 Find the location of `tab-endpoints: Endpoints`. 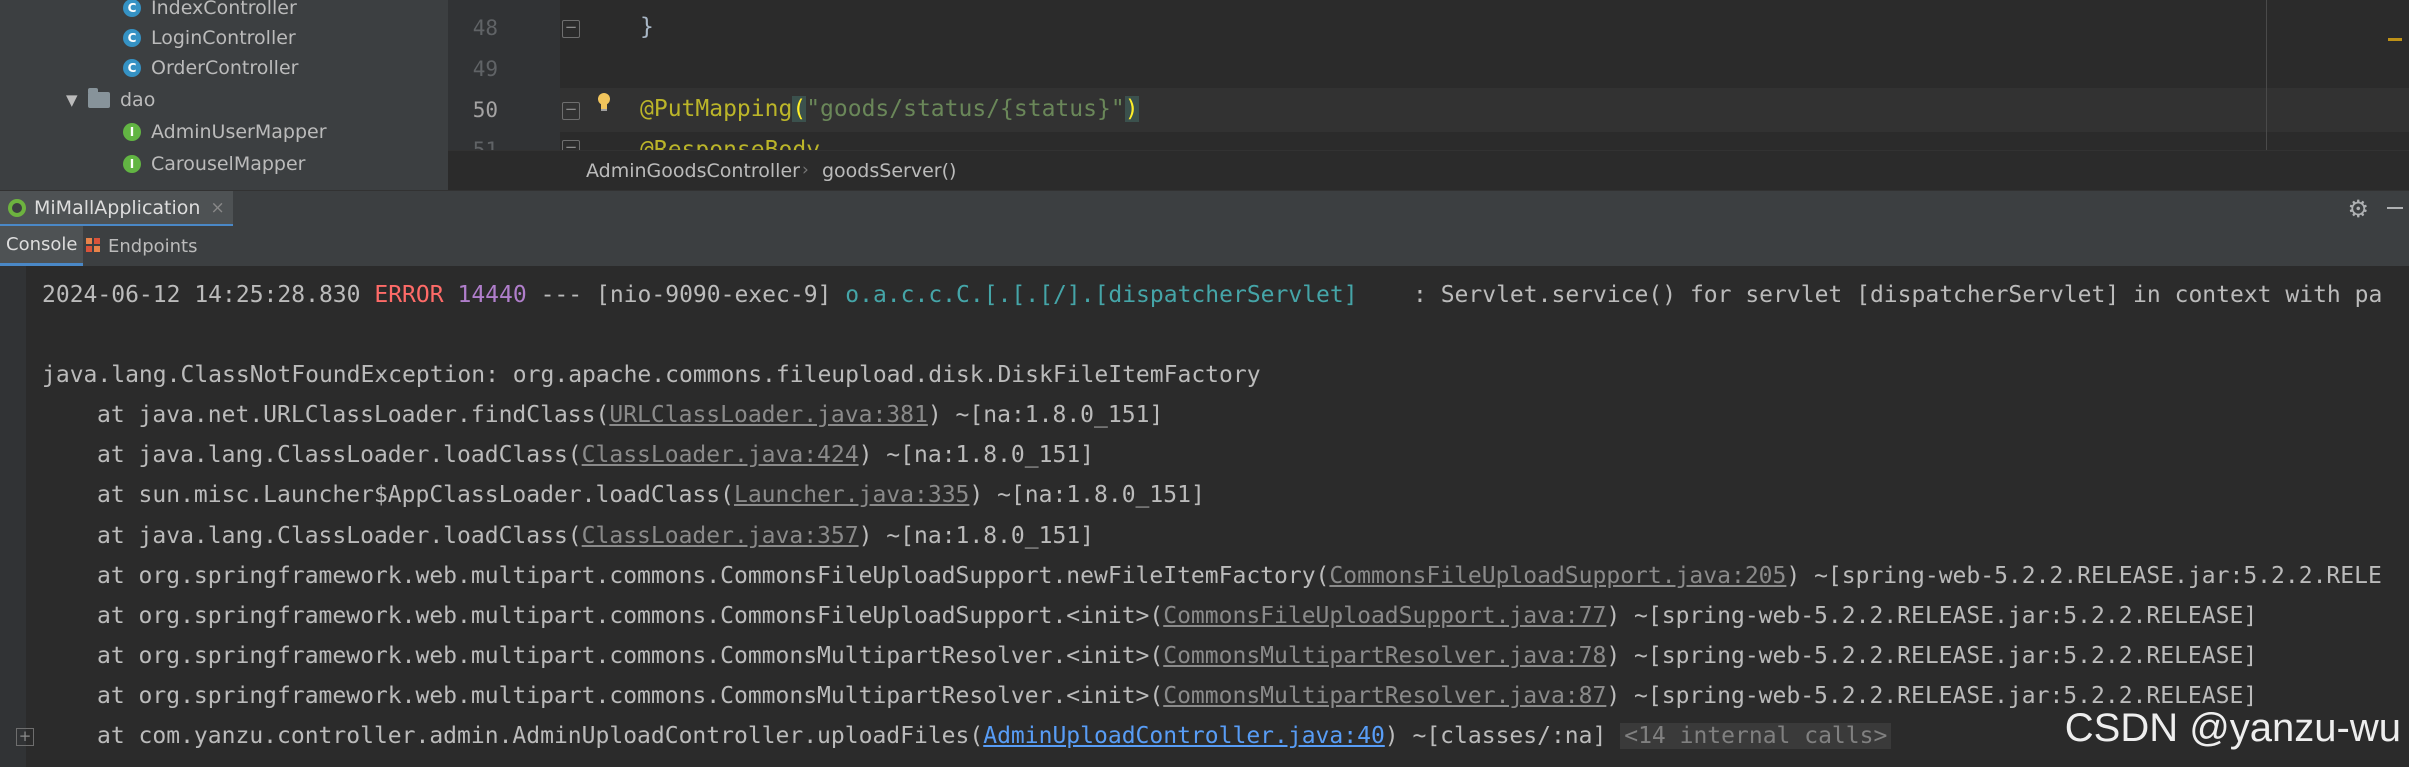

tab-endpoints: Endpoints is located at coordinates (142, 246).